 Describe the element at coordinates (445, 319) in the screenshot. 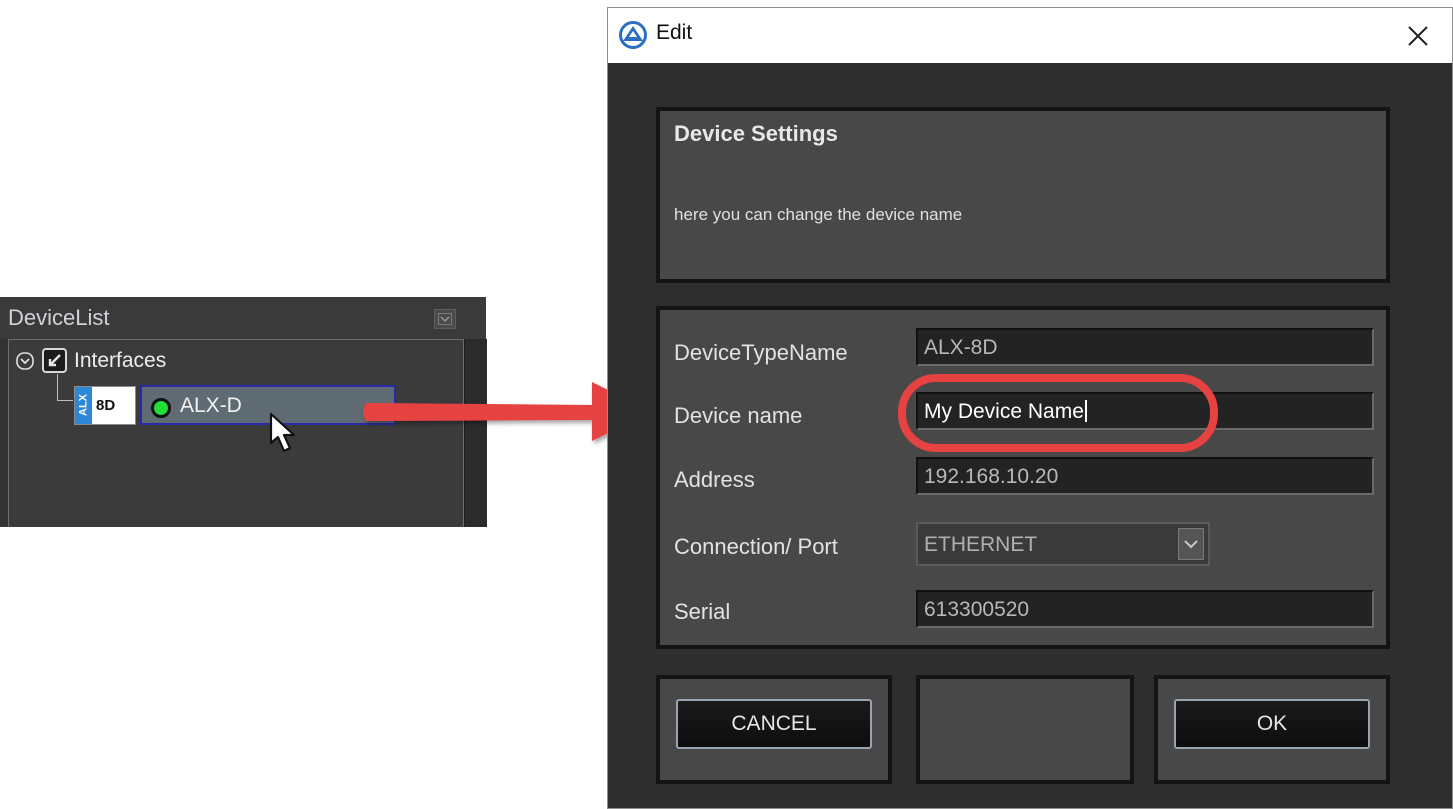

I see `collapse-icon` at that location.